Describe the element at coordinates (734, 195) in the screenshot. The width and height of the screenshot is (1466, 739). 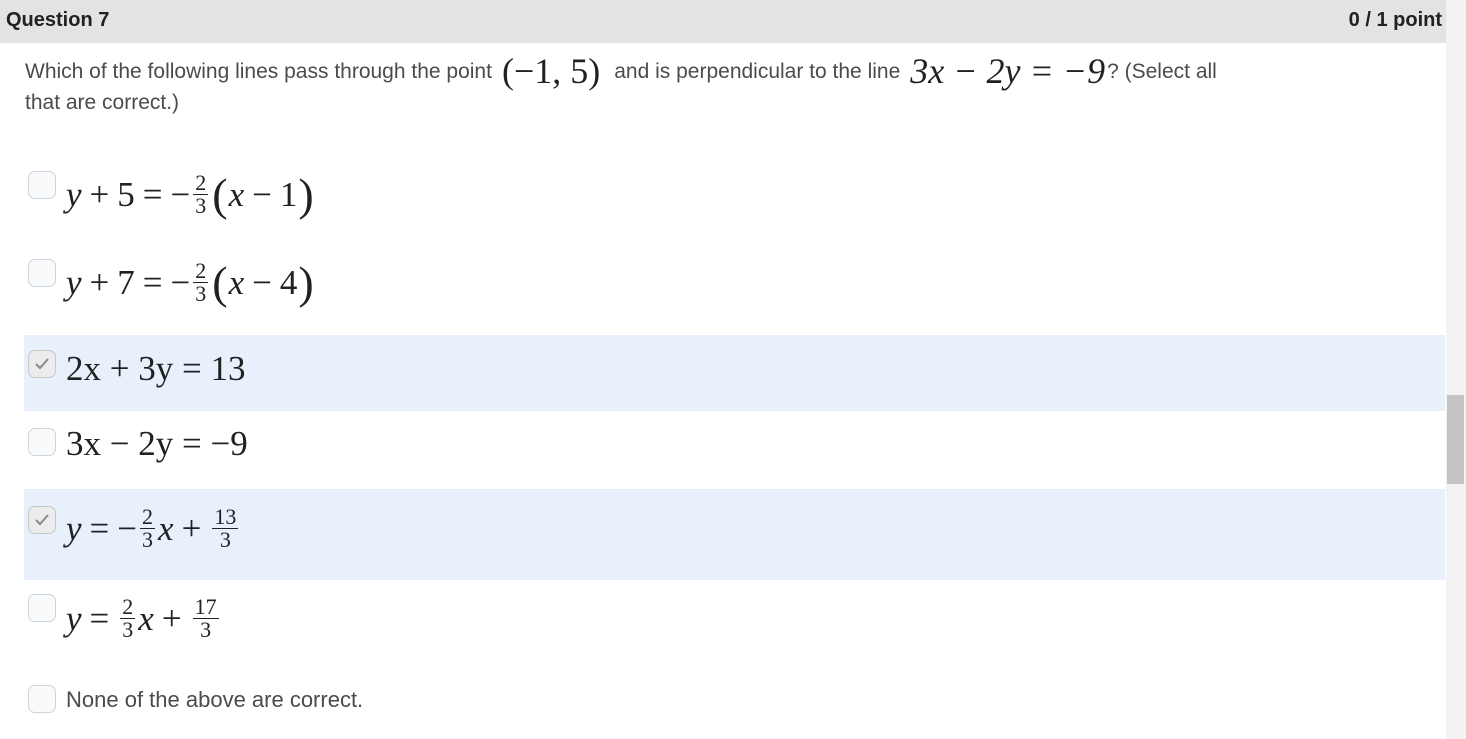
I see `option-1: y +5 = − 23 (x −1)` at that location.